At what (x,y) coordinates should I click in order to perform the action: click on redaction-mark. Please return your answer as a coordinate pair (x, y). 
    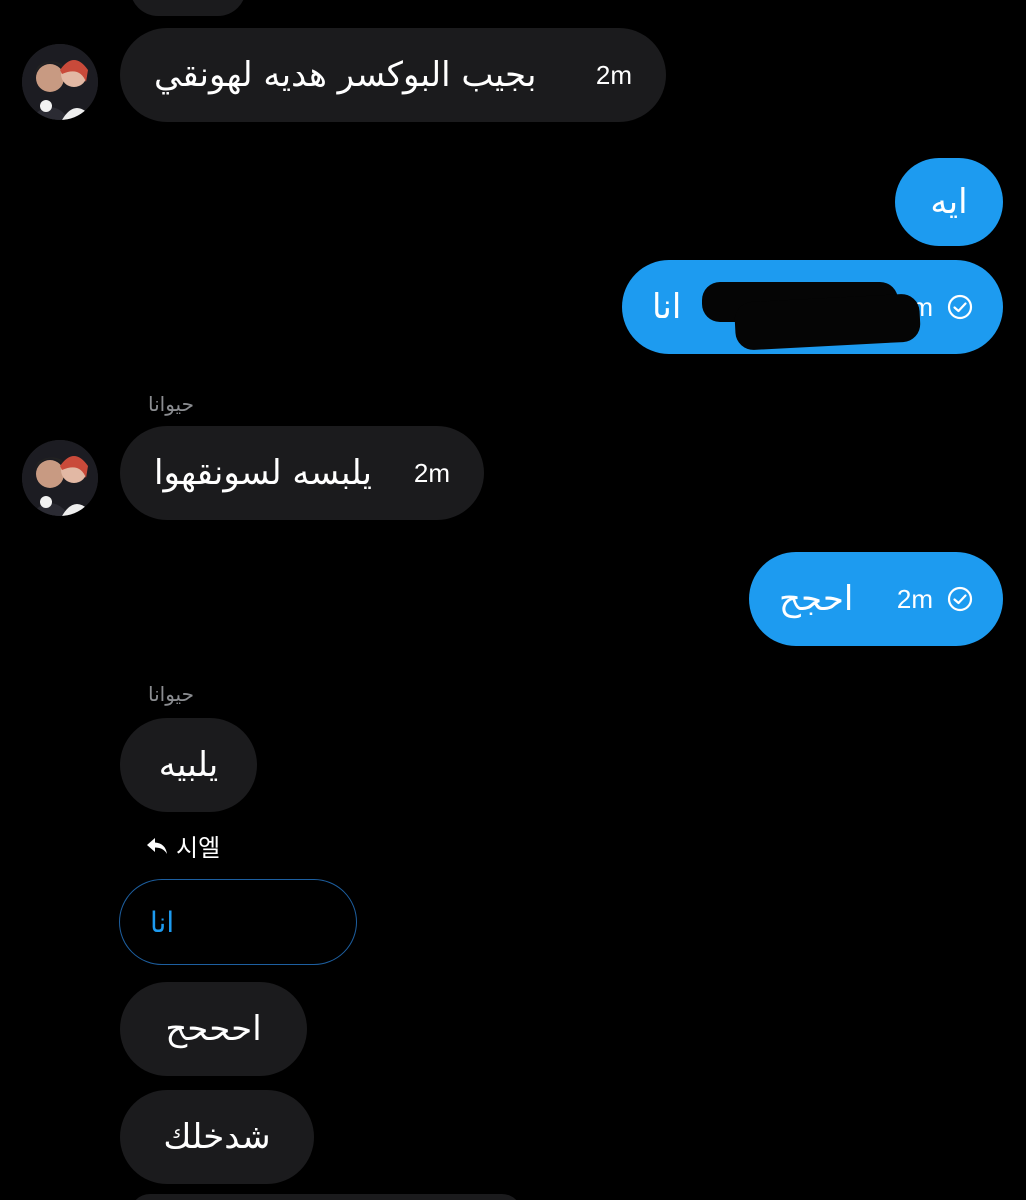
    Looking at the image, I should click on (827, 322).